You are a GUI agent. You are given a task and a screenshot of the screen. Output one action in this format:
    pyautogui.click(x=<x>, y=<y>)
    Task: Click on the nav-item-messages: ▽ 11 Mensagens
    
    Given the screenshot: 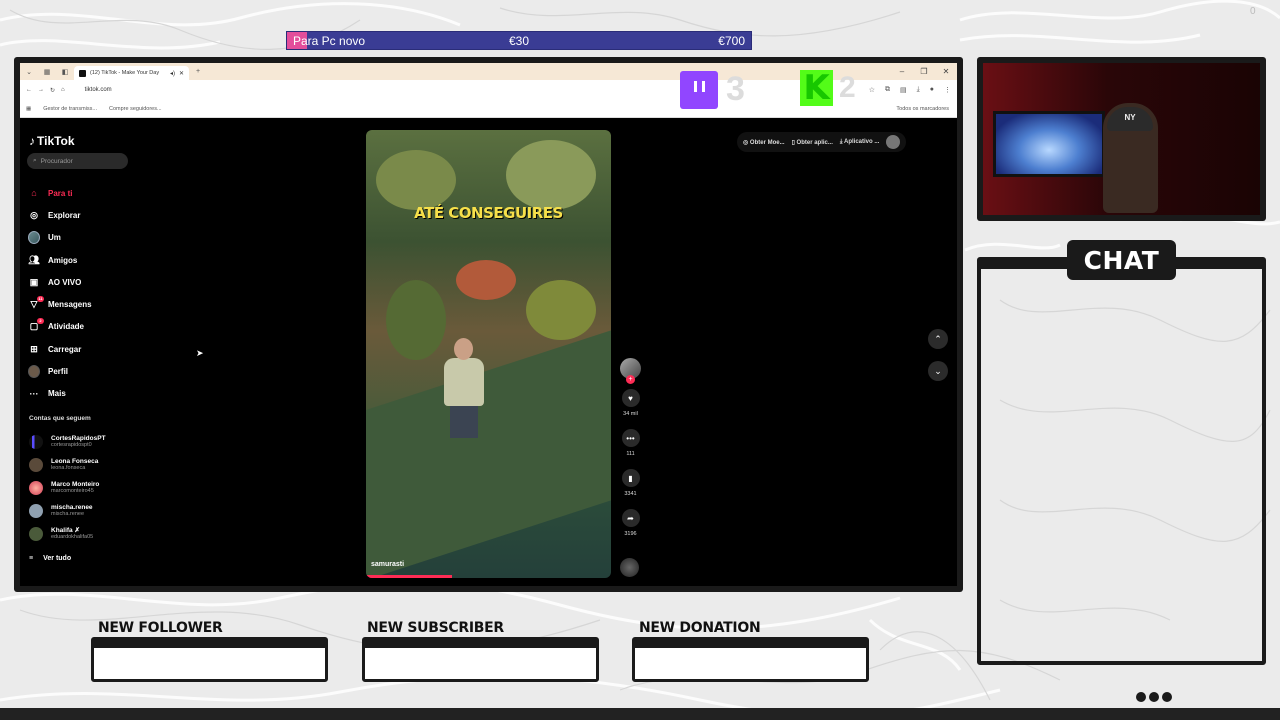 What is the action you would take?
    pyautogui.click(x=60, y=304)
    